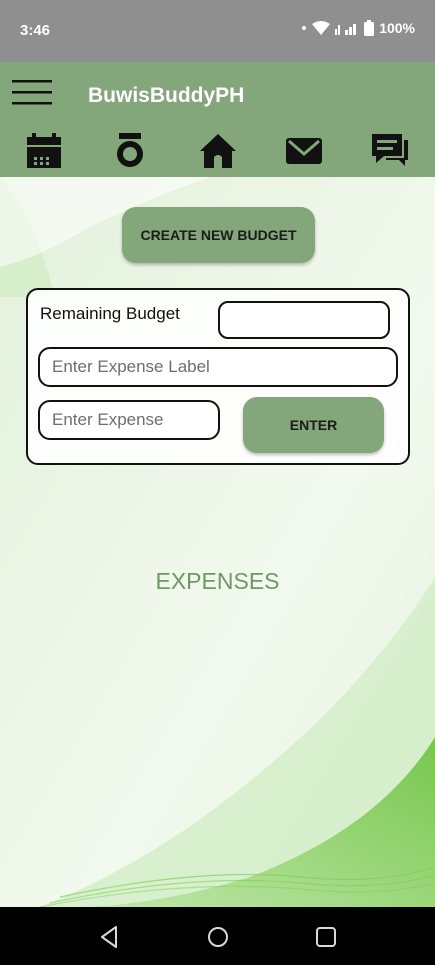 Image resolution: width=435 pixels, height=965 pixels. Describe the element at coordinates (369, 28) in the screenshot. I see `battery-icon` at that location.